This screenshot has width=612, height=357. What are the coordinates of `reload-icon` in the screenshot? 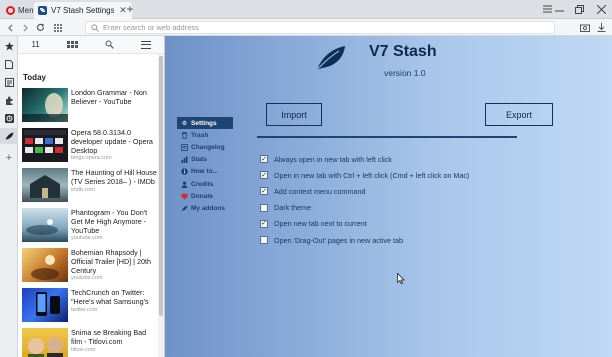 It's located at (40, 27).